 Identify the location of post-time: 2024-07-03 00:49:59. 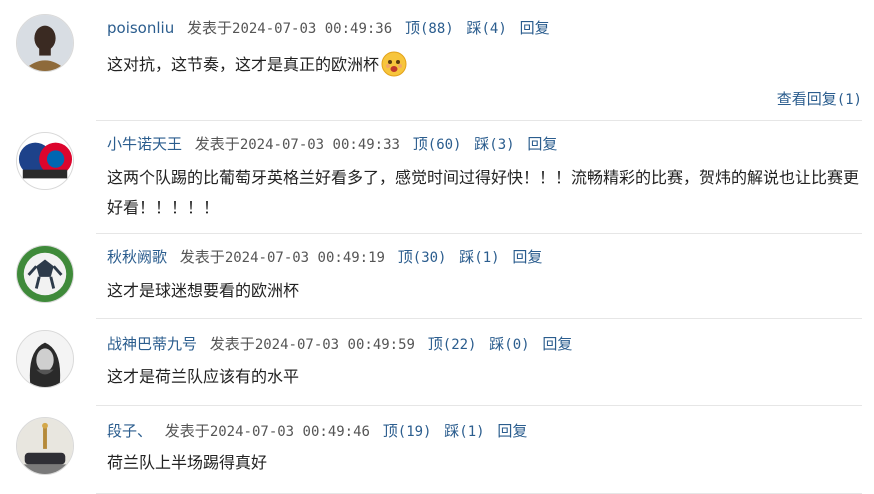
(334, 345).